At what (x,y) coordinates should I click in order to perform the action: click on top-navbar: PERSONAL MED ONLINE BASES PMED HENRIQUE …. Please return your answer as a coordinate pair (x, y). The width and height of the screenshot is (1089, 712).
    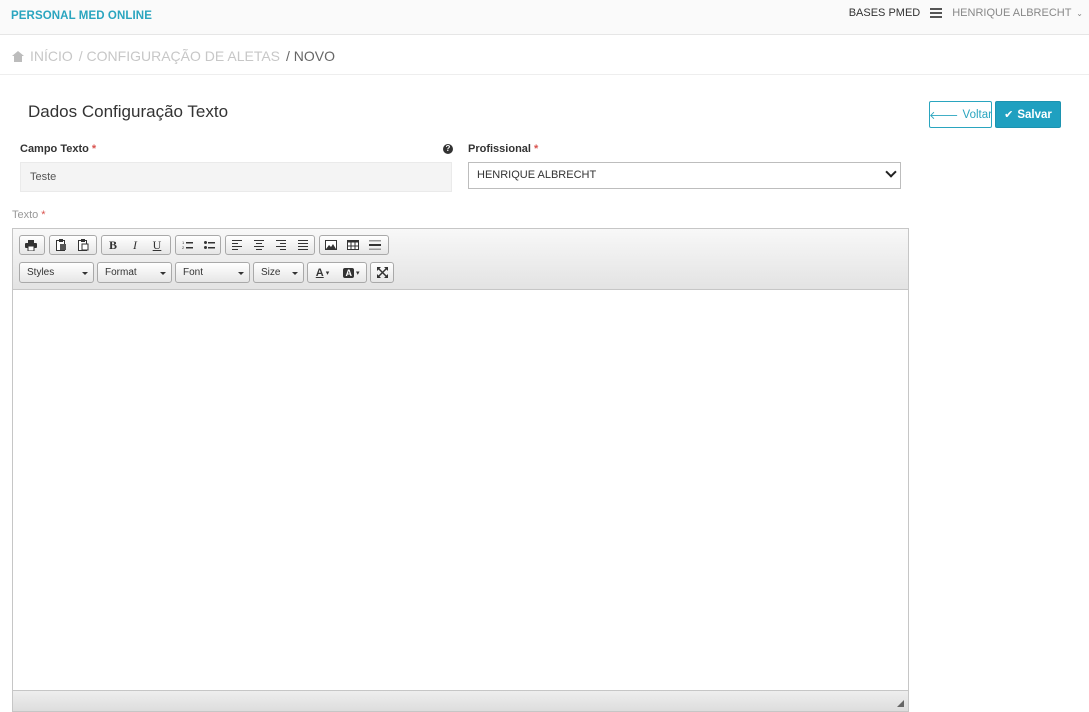
    Looking at the image, I should click on (544, 17).